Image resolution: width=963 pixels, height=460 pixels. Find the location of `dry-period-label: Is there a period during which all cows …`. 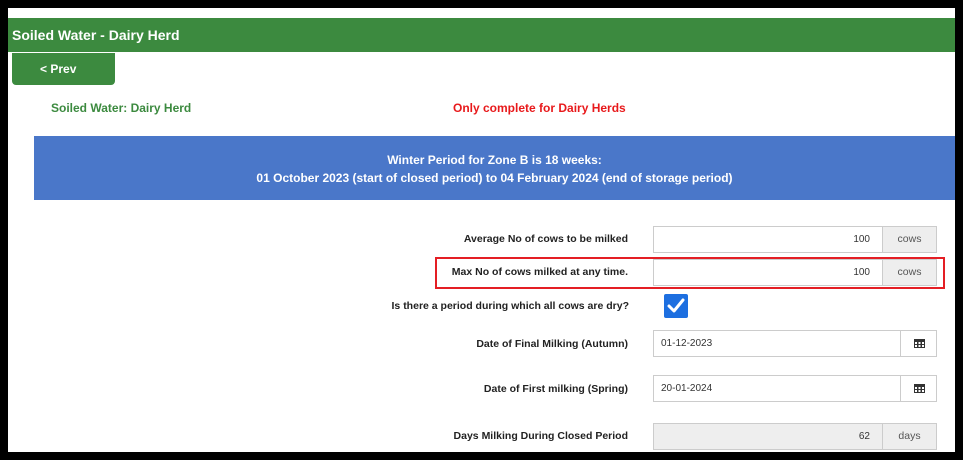

dry-period-label: Is there a period during which all cows … is located at coordinates (510, 306).